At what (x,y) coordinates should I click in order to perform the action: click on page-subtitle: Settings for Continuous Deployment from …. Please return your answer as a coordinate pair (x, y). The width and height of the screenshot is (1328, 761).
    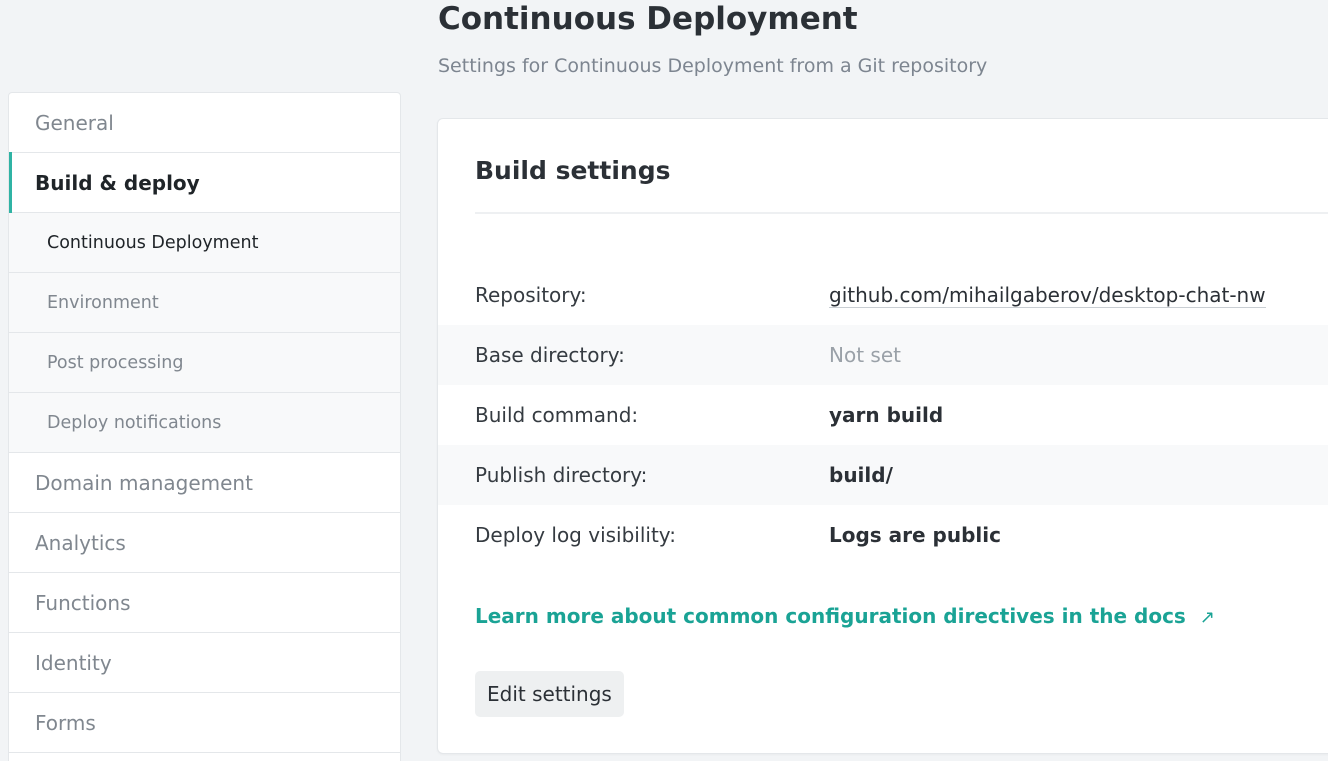
    Looking at the image, I should click on (713, 66).